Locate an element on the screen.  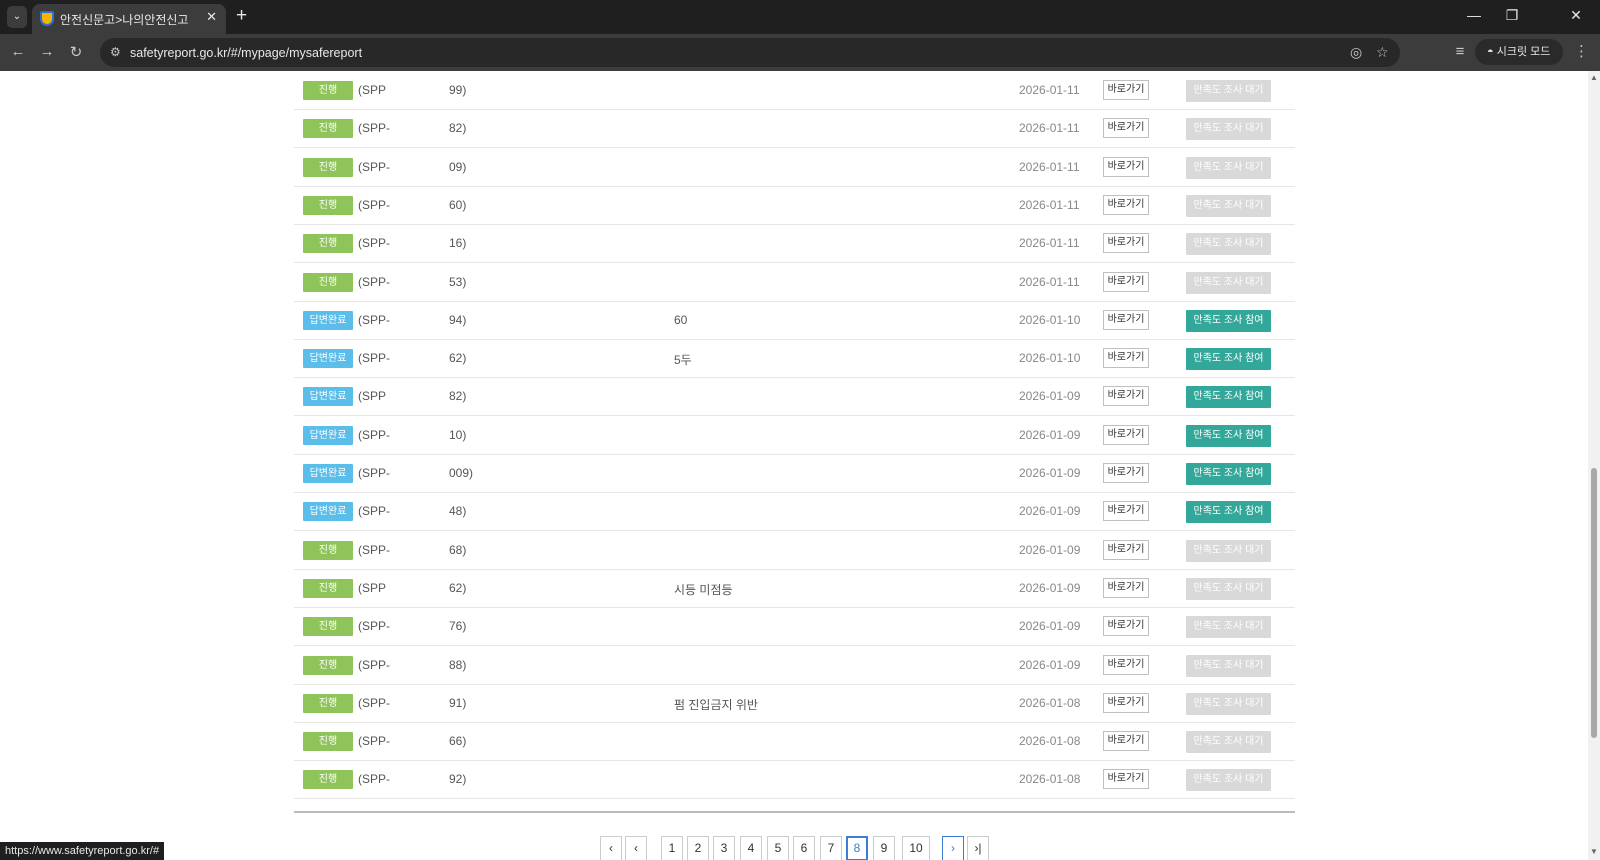
incognito-indicator: ◓ 시크릿 모드 is located at coordinates (1519, 52).